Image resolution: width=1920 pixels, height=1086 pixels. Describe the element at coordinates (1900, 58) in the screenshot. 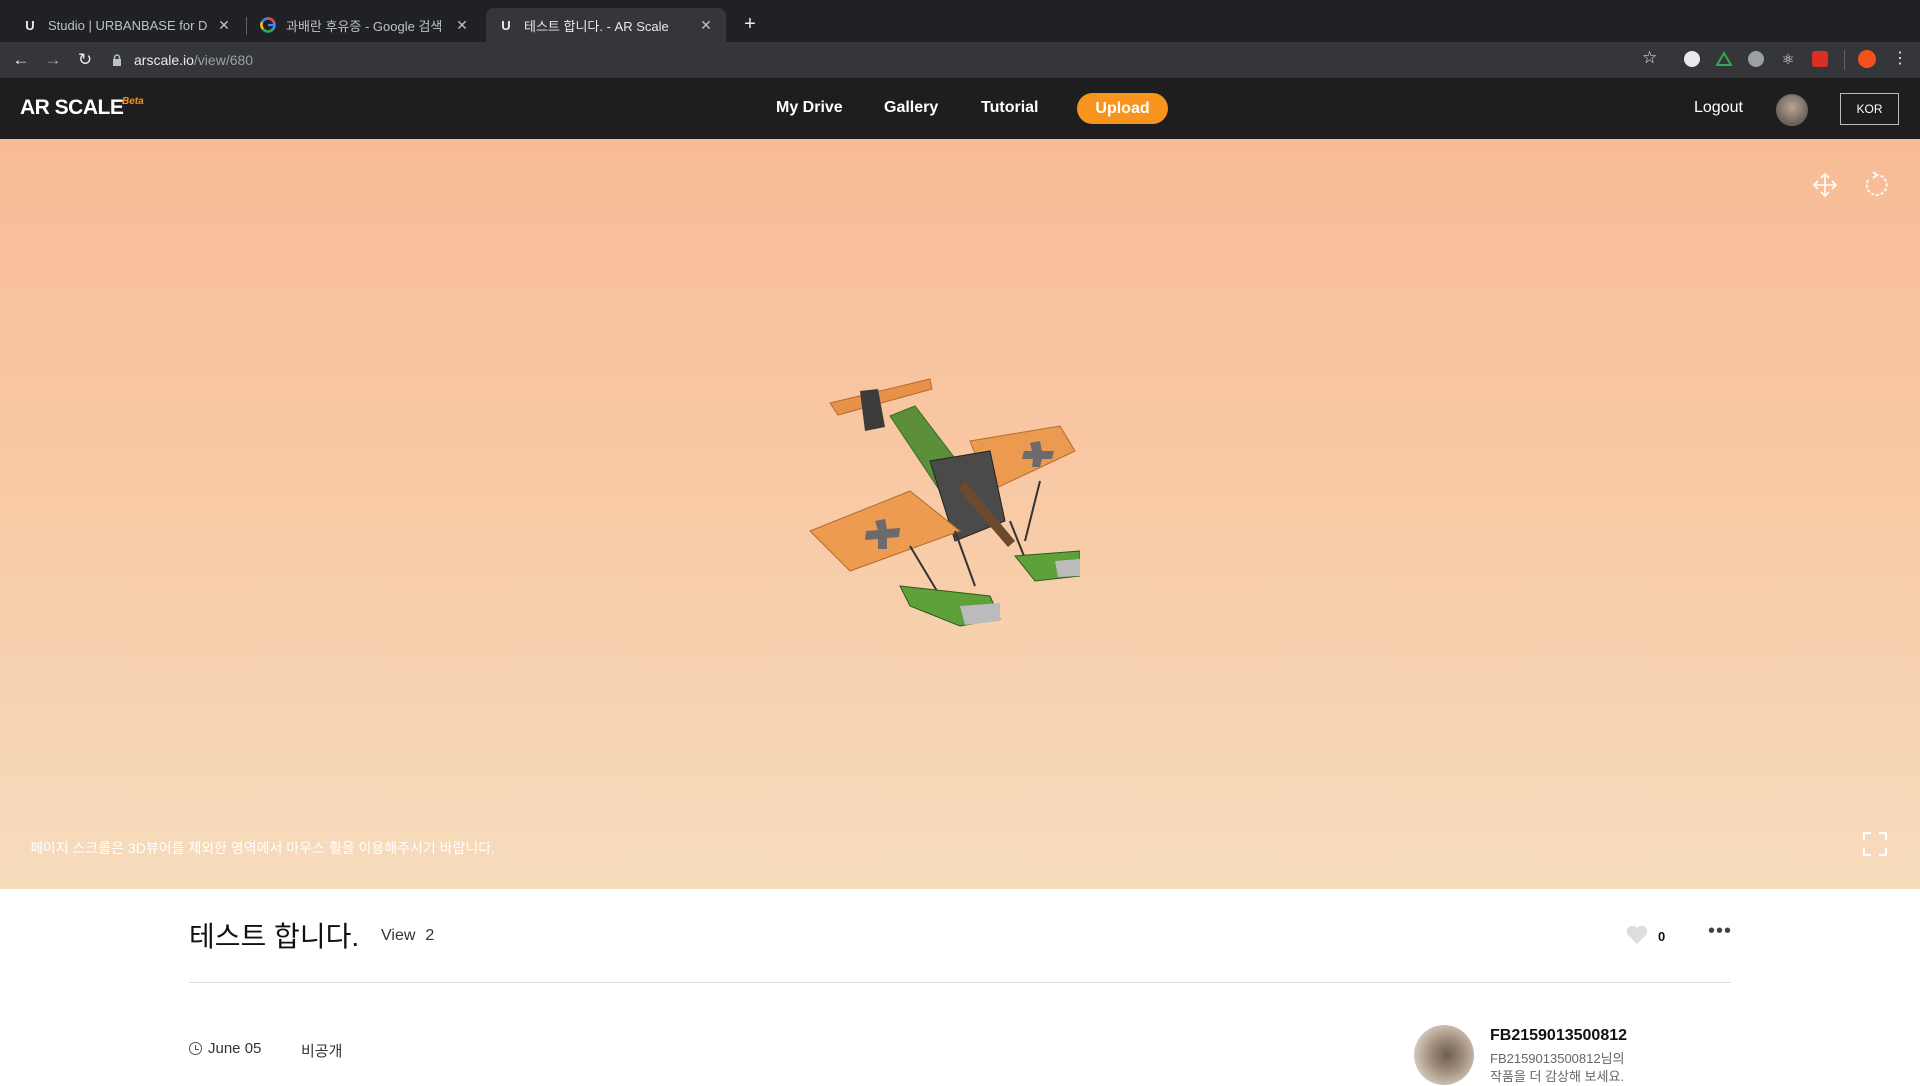

I see `browser-menu-icon: ⋮` at that location.